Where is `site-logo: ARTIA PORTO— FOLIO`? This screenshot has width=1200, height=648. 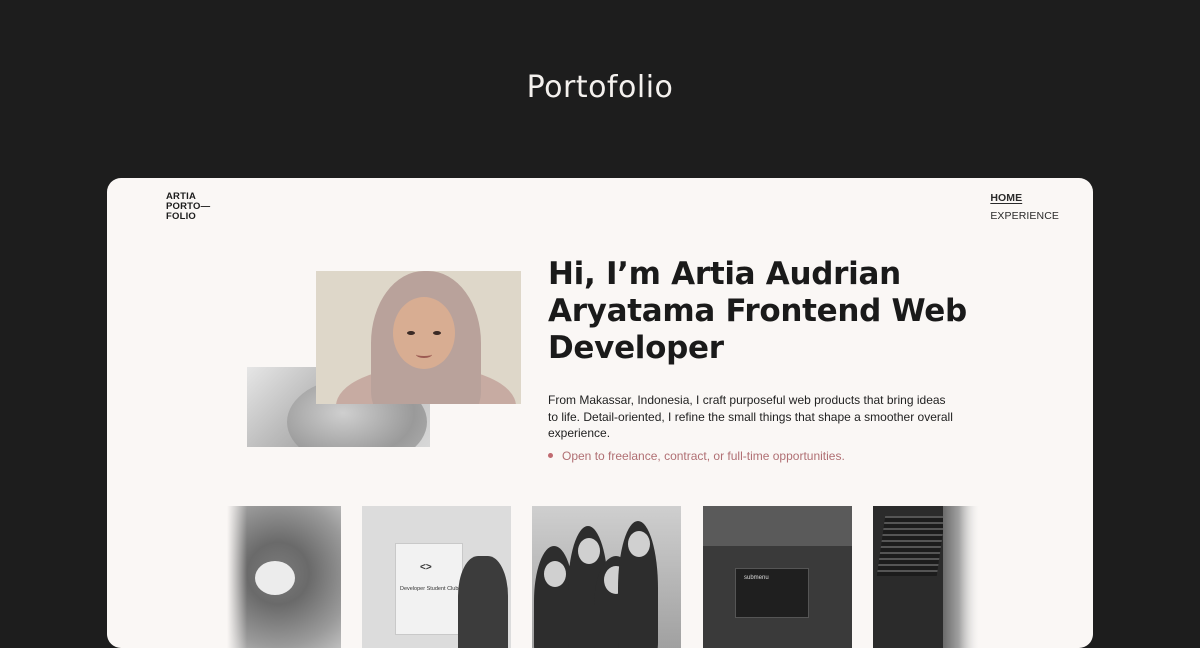 site-logo: ARTIA PORTO— FOLIO is located at coordinates (188, 207).